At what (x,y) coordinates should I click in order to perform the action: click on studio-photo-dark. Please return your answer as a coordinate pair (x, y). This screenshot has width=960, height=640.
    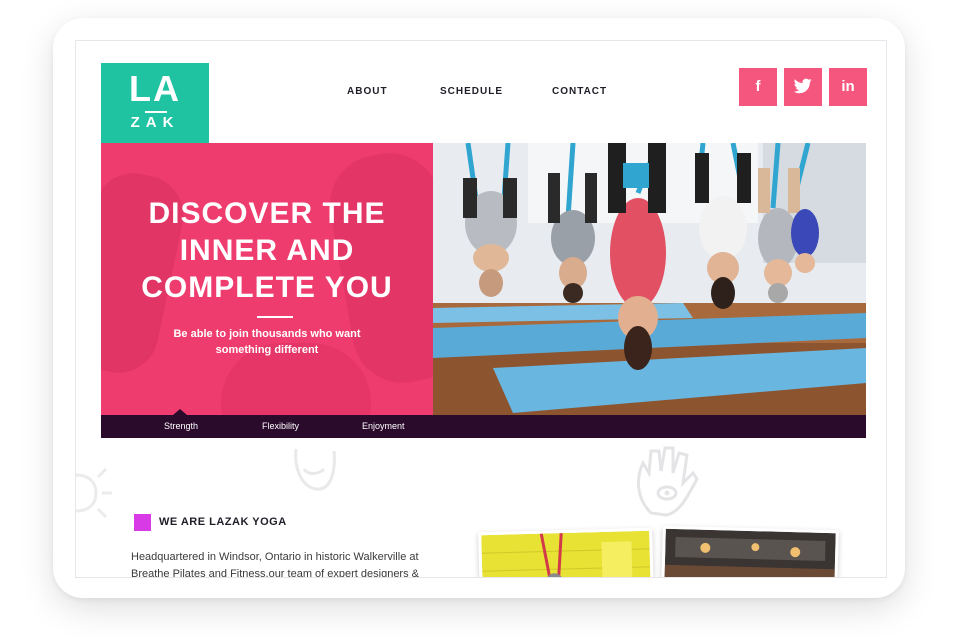
    Looking at the image, I should click on (750, 551).